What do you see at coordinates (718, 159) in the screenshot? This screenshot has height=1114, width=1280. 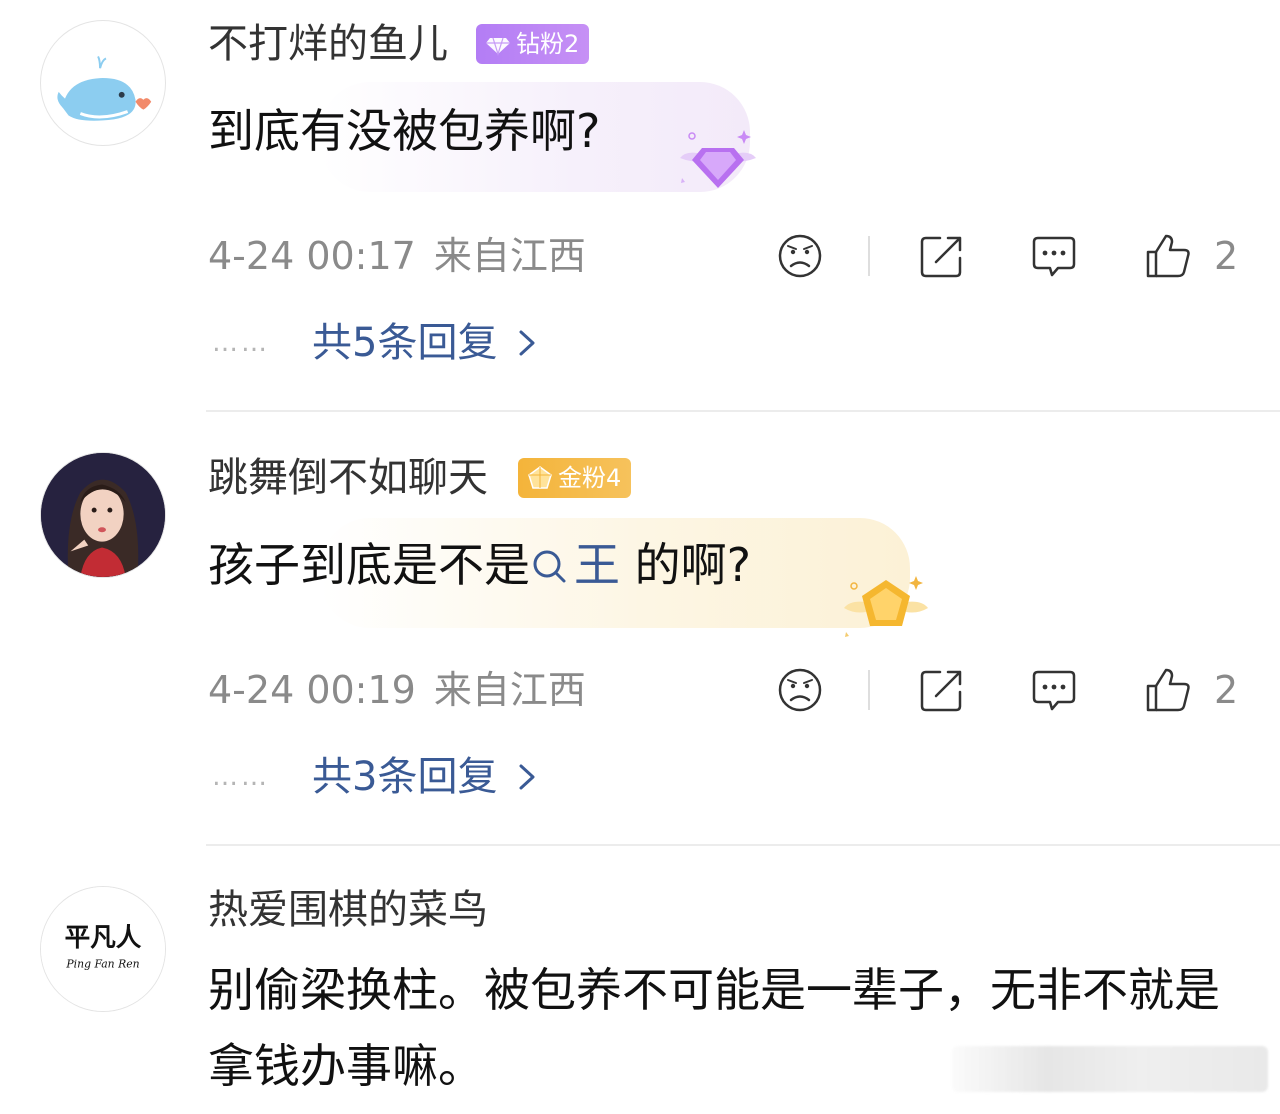 I see `diamond-wings-icon` at bounding box center [718, 159].